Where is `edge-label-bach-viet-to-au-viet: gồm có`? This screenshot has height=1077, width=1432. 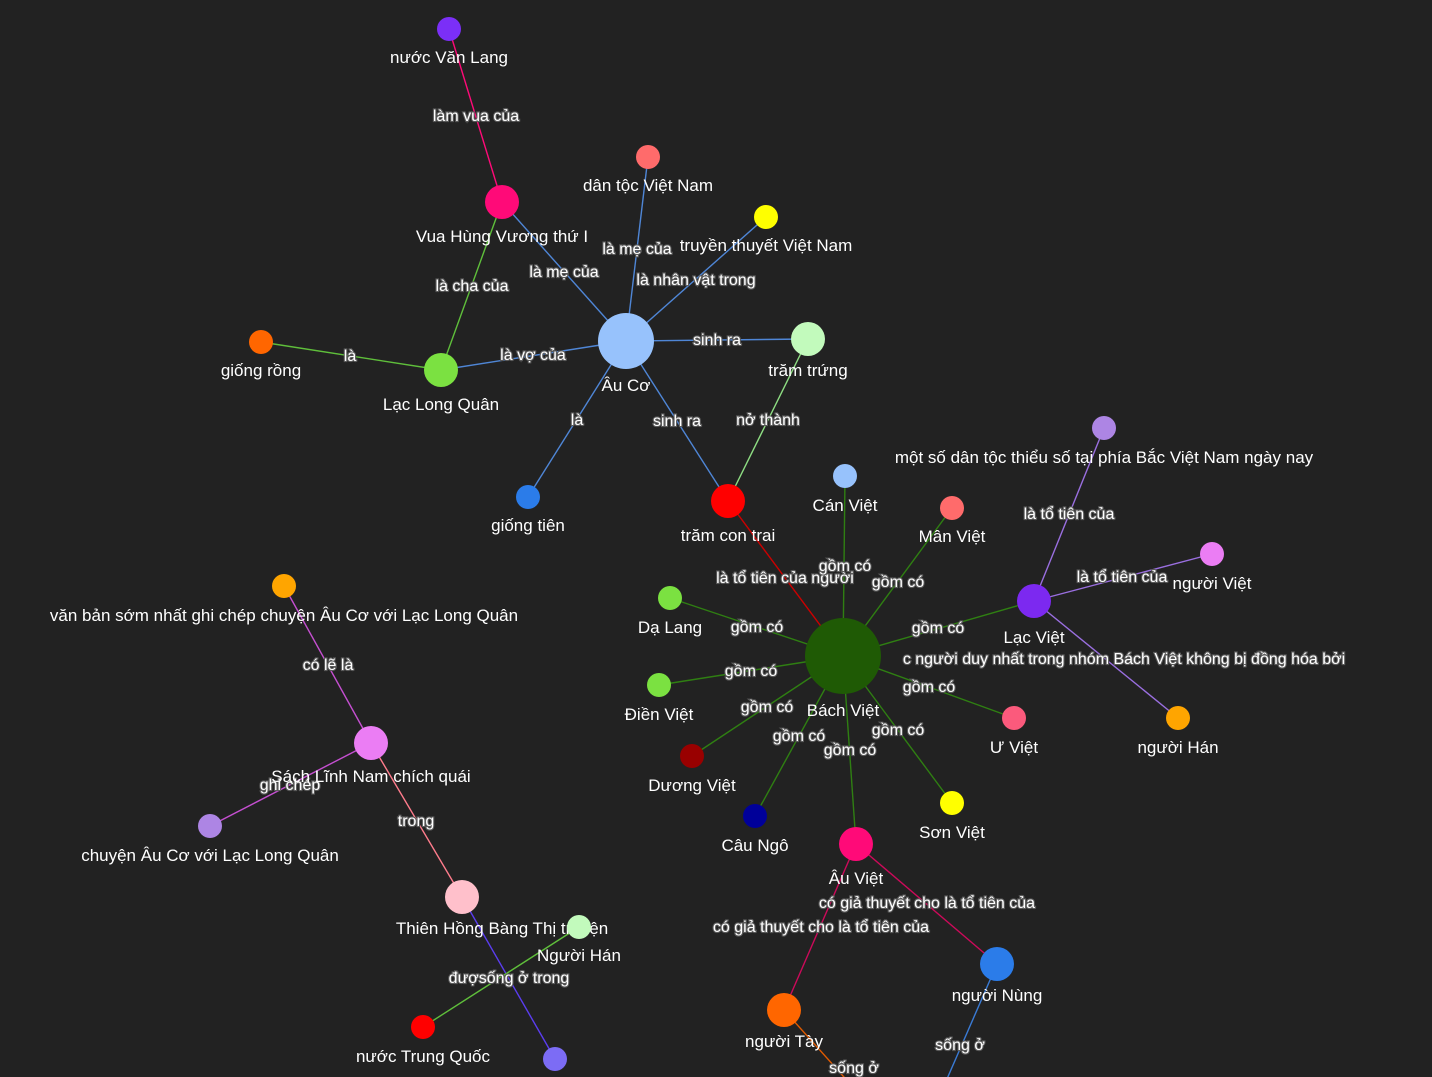
edge-label-bach-viet-to-au-viet: gồm có is located at coordinates (850, 750).